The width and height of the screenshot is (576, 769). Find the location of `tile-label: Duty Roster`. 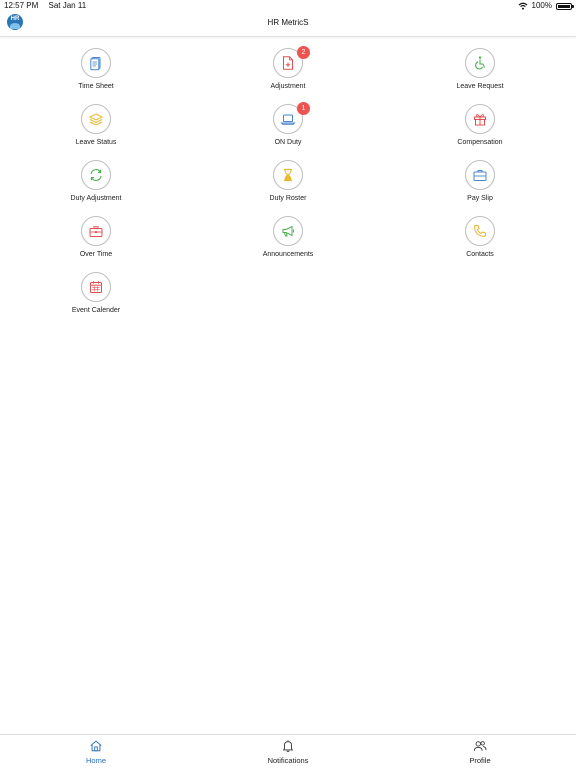

tile-label: Duty Roster is located at coordinates (288, 198).